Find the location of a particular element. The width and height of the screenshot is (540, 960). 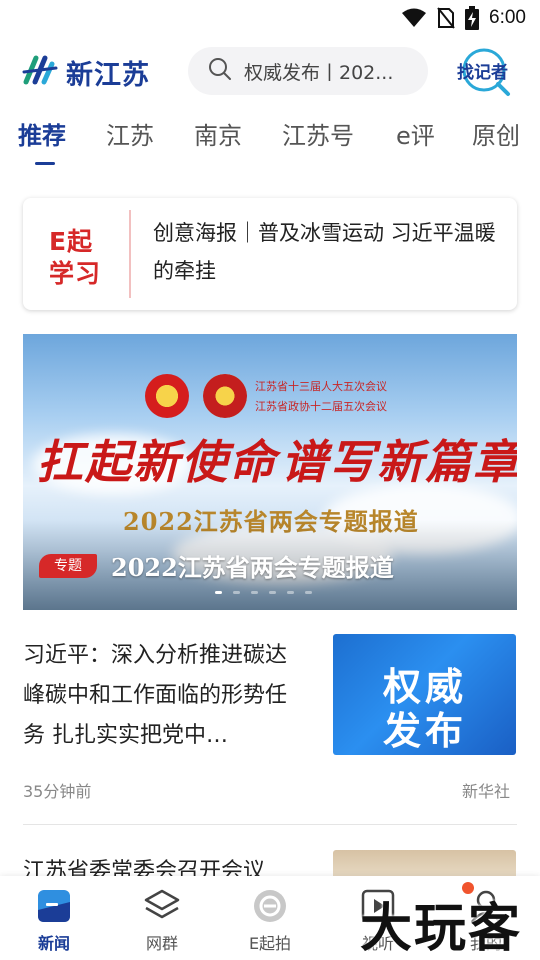

news-icon is located at coordinates (54, 906).